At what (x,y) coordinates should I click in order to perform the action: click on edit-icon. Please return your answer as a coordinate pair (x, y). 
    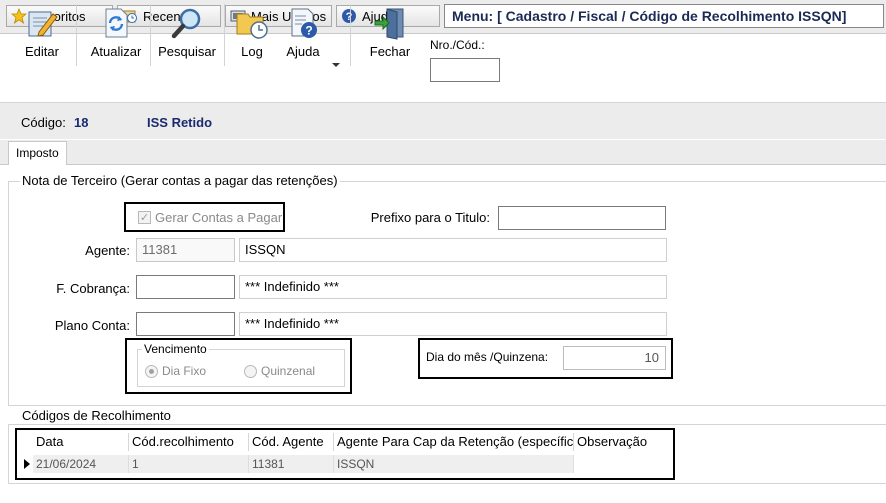
    Looking at the image, I should click on (43, 24).